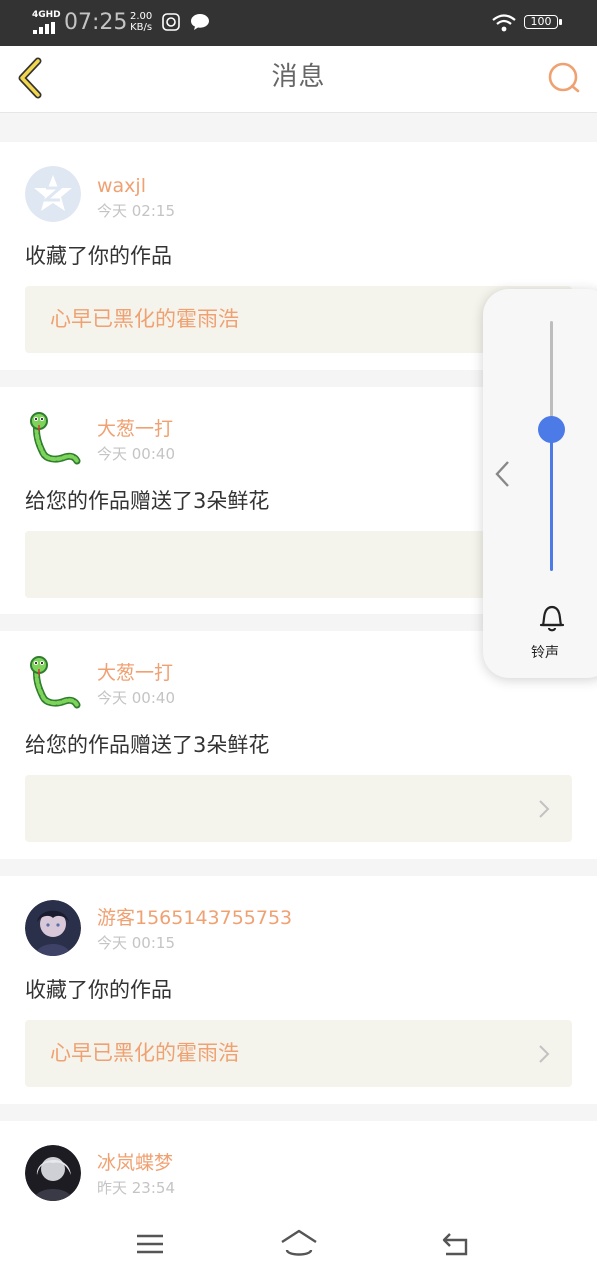 The width and height of the screenshot is (597, 1280). I want to click on system-nav-bar, so click(298, 1245).